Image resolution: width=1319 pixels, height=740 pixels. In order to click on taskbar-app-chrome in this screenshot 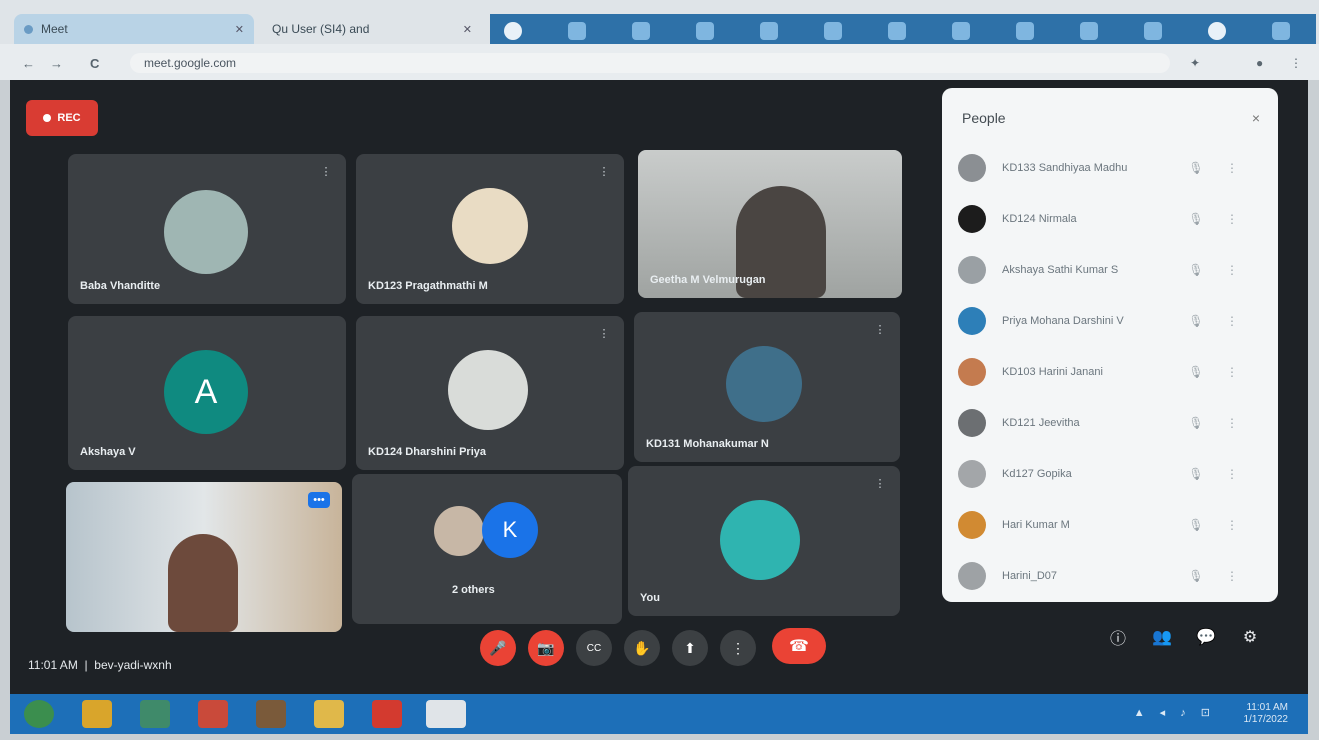, I will do `click(97, 714)`.